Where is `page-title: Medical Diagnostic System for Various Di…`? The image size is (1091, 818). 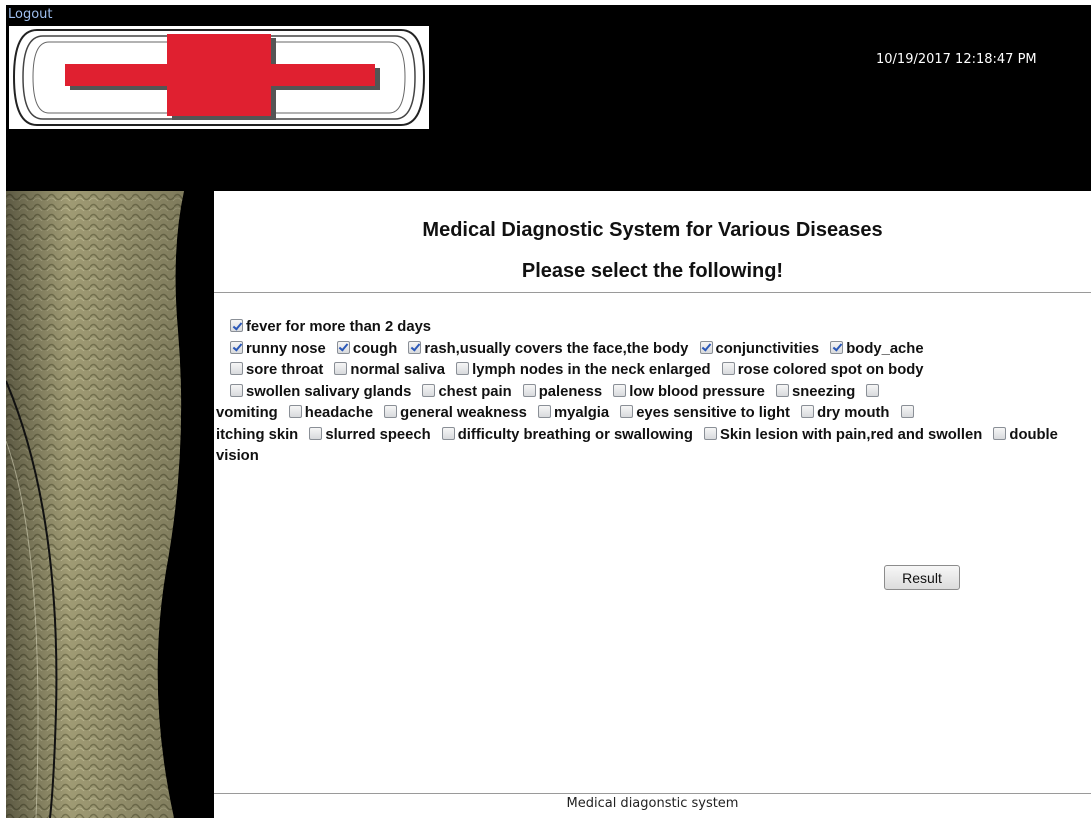
page-title: Medical Diagnostic System for Various Di… is located at coordinates (652, 230).